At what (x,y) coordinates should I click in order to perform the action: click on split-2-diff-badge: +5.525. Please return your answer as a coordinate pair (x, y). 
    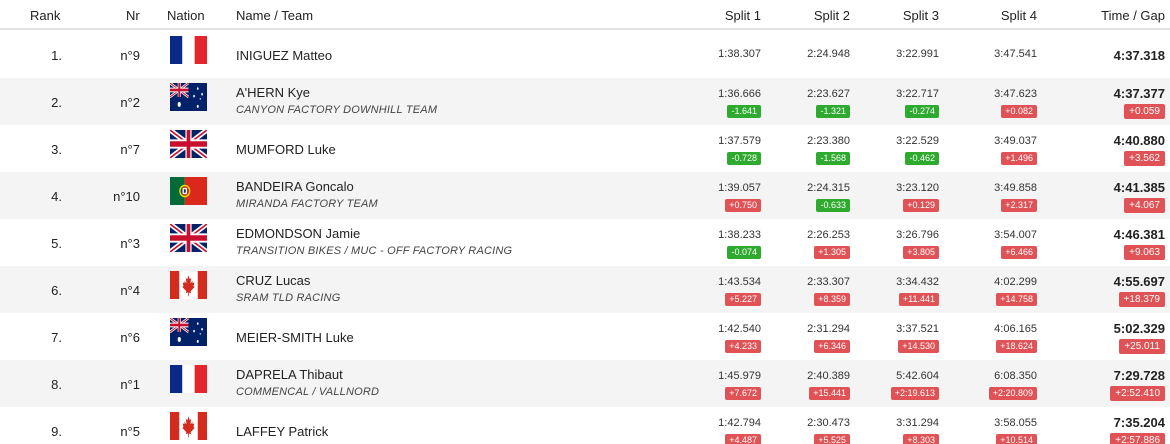
    Looking at the image, I should click on (832, 439).